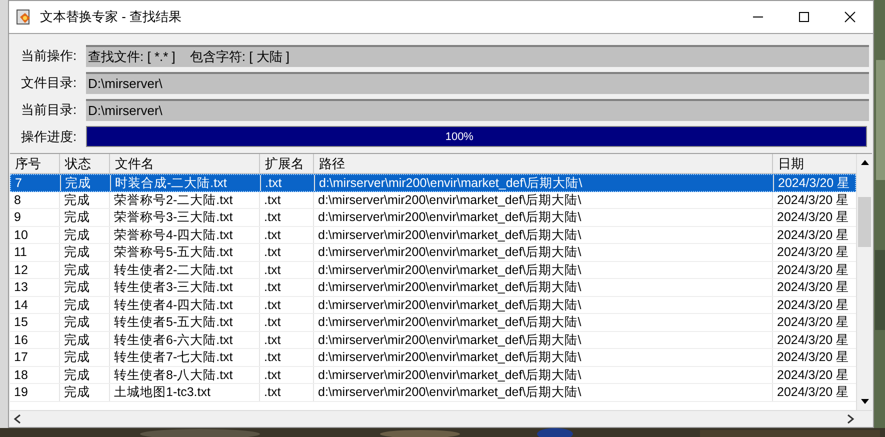 The image size is (885, 437). I want to click on table-cell: 18, so click(35, 374).